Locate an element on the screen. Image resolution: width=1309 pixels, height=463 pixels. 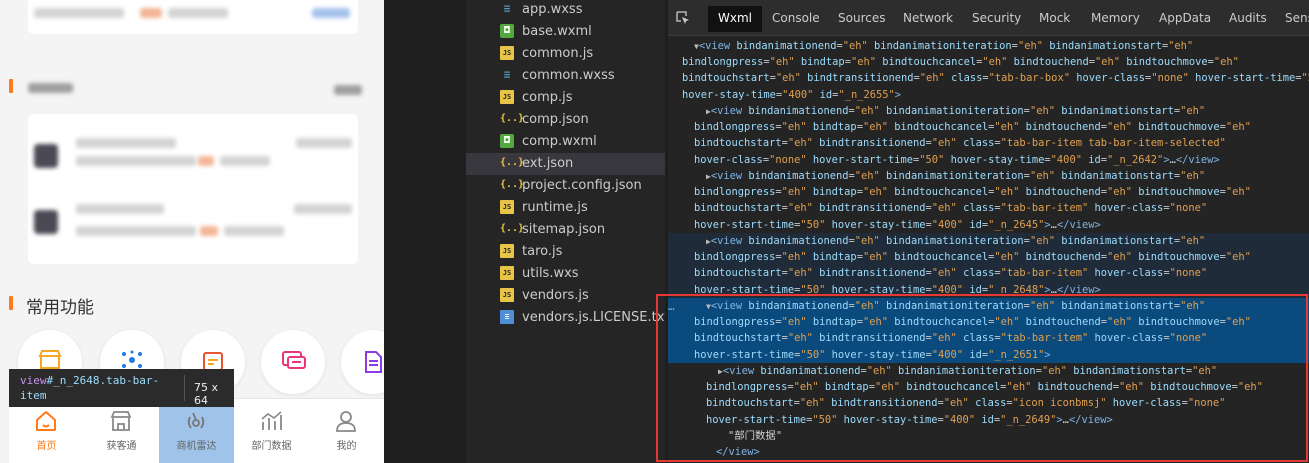
file-name: ext.json is located at coordinates (548, 163).